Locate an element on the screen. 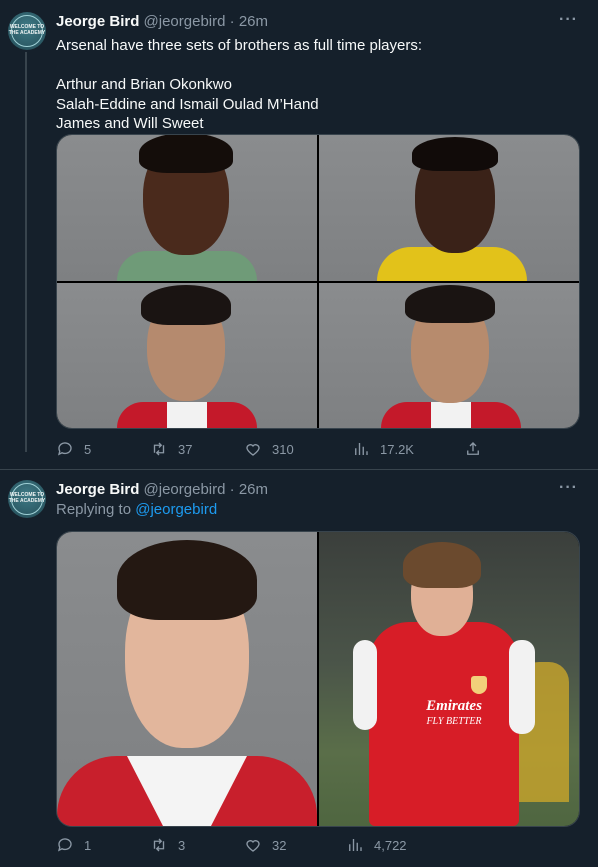 Image resolution: width=598 pixels, height=867 pixels. reply-count: 1 is located at coordinates (88, 845).